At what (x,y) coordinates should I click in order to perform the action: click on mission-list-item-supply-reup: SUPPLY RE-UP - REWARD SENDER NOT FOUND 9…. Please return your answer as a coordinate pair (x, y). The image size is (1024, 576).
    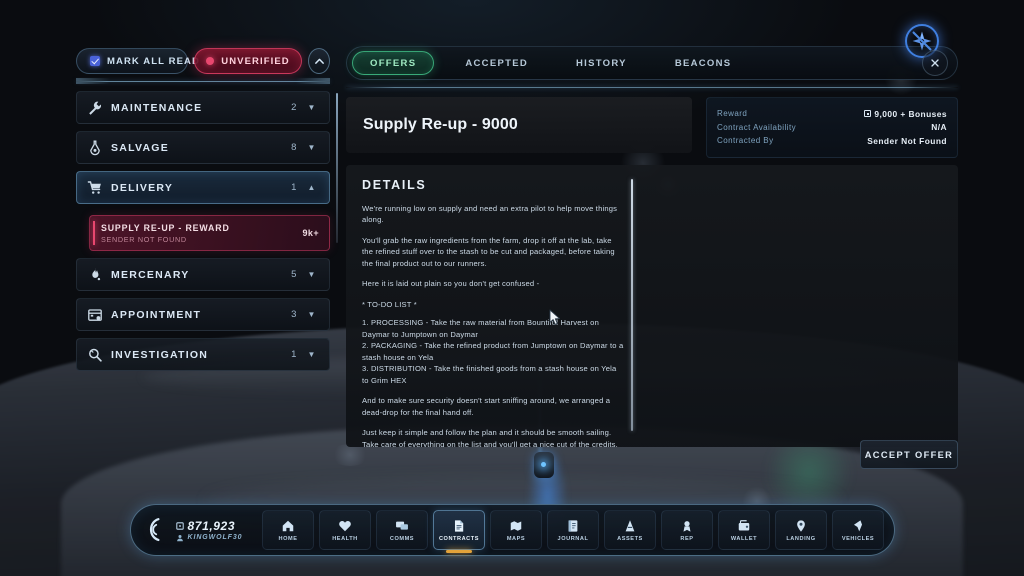
    Looking at the image, I should click on (209, 233).